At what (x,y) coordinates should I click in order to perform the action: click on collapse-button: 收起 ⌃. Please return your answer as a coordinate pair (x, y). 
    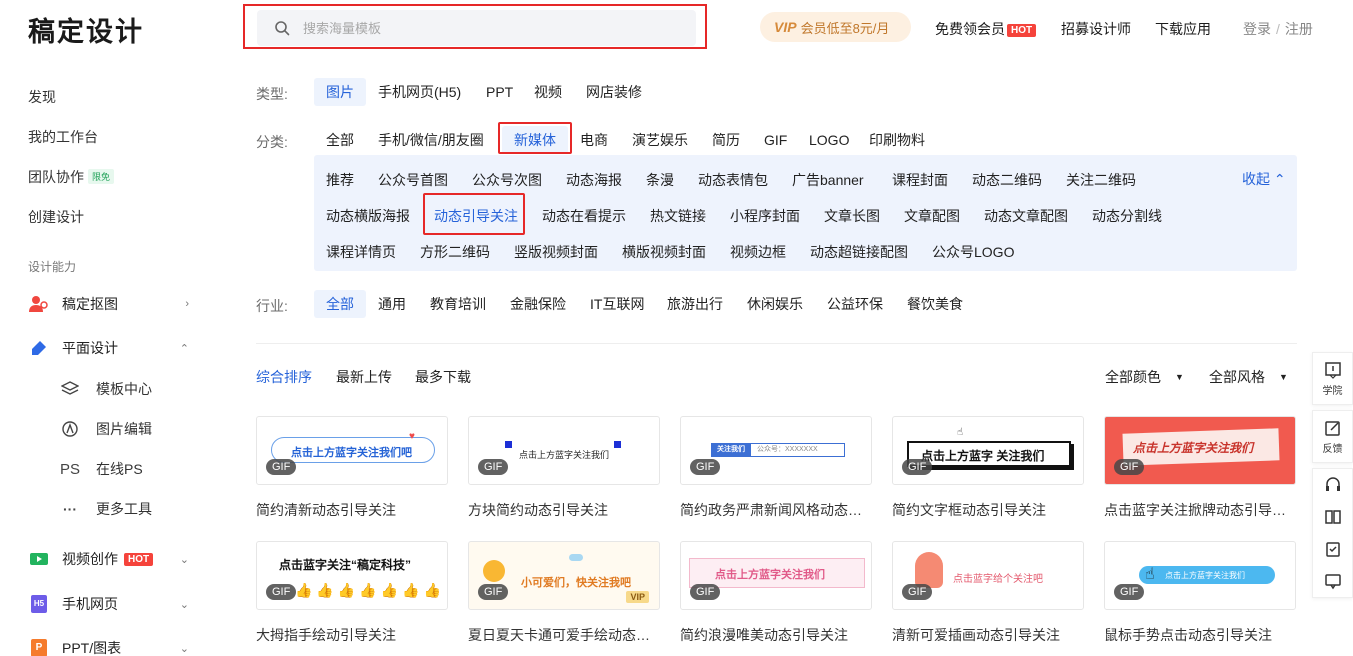
    Looking at the image, I should click on (1264, 179).